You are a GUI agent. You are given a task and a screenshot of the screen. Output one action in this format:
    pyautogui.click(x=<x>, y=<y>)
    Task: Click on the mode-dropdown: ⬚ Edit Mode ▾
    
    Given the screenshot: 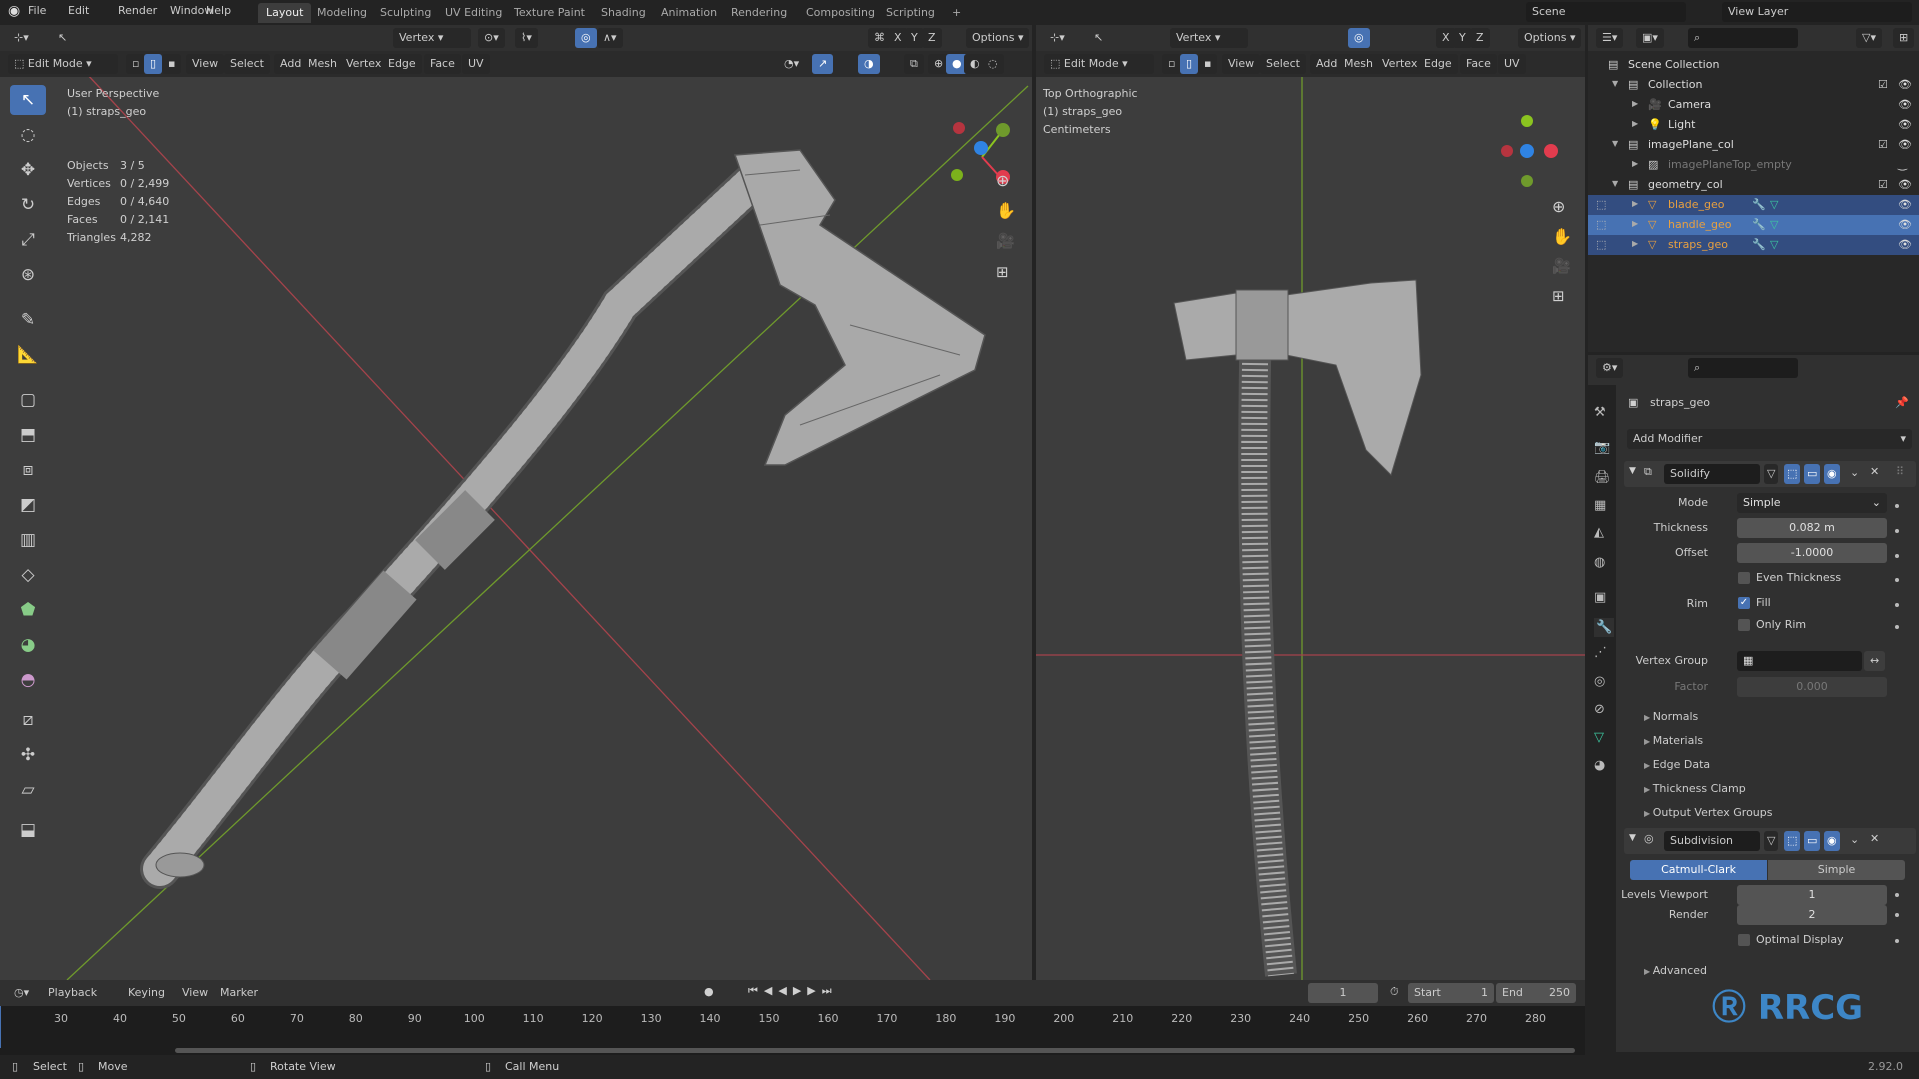 What is the action you would take?
    pyautogui.click(x=63, y=64)
    